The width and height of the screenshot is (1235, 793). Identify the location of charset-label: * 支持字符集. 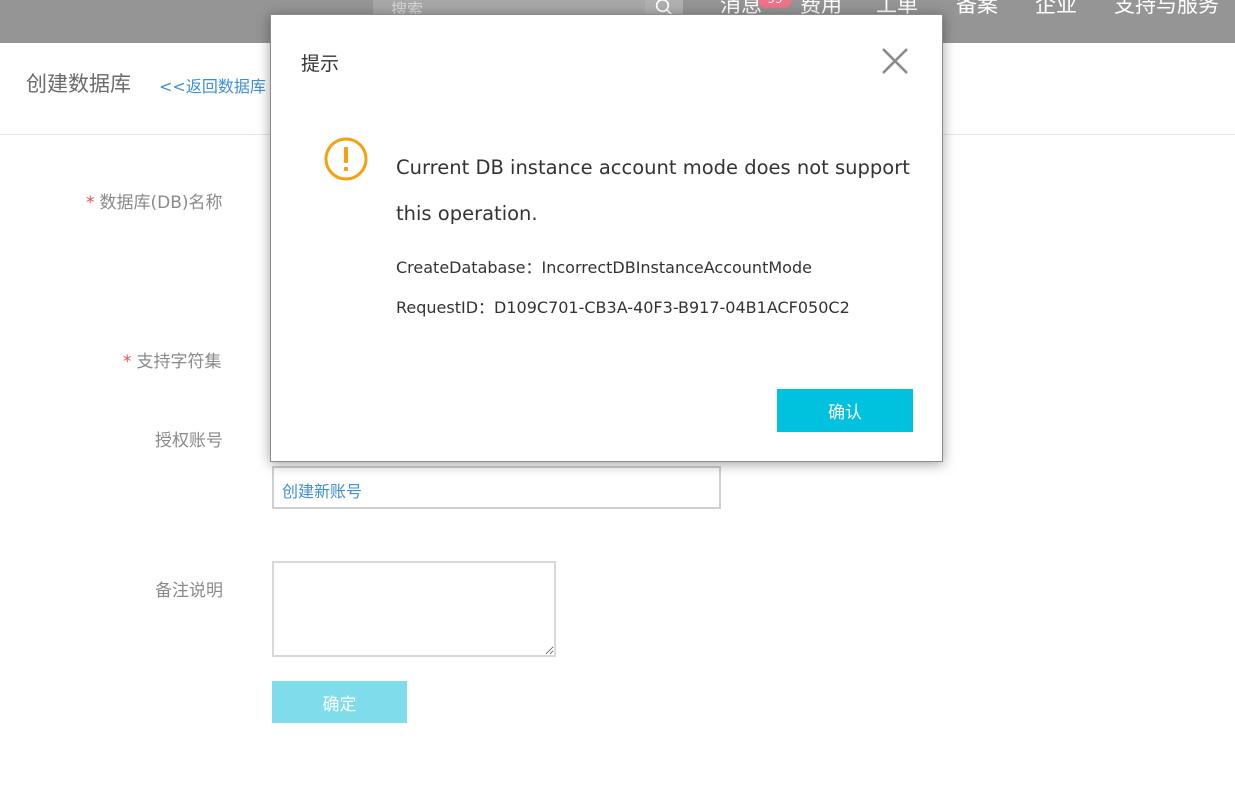
(172, 359).